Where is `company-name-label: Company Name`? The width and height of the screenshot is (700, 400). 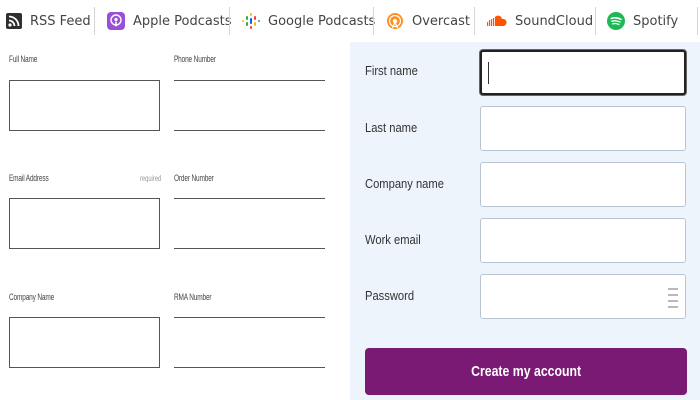 company-name-label: Company Name is located at coordinates (32, 297).